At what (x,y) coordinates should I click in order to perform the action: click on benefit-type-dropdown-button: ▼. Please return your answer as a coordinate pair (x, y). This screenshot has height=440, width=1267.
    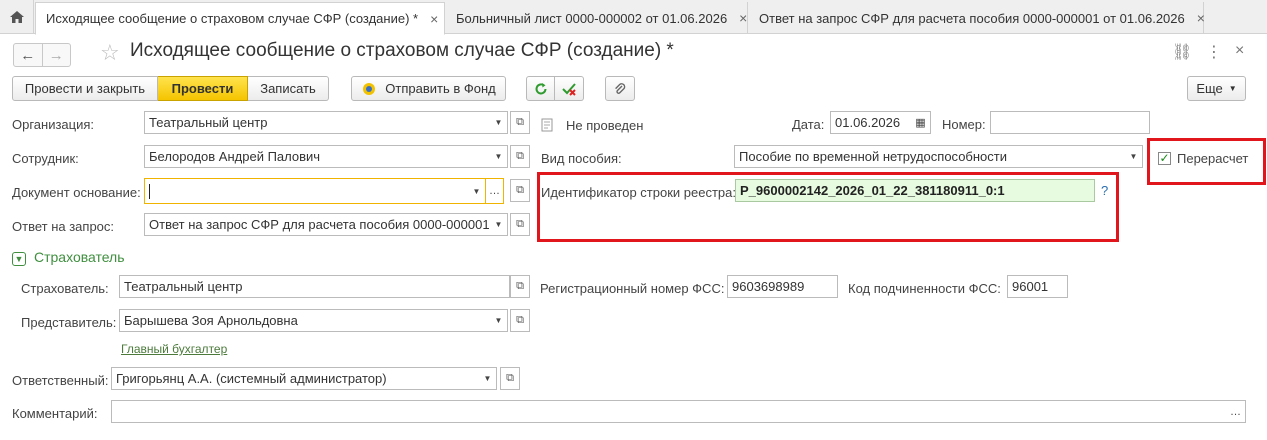
    Looking at the image, I should click on (1134, 156).